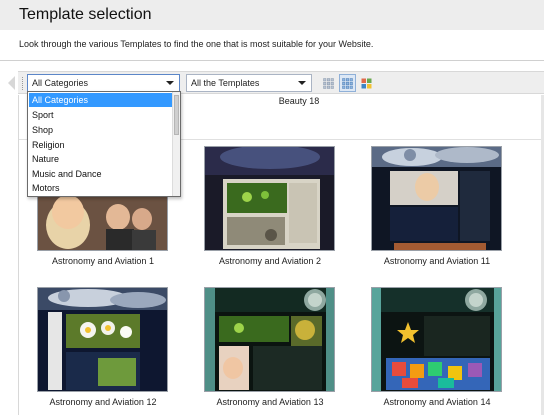 The width and height of the screenshot is (544, 415). Describe the element at coordinates (100, 145) in the screenshot. I see `dropdown-option: Religion` at that location.